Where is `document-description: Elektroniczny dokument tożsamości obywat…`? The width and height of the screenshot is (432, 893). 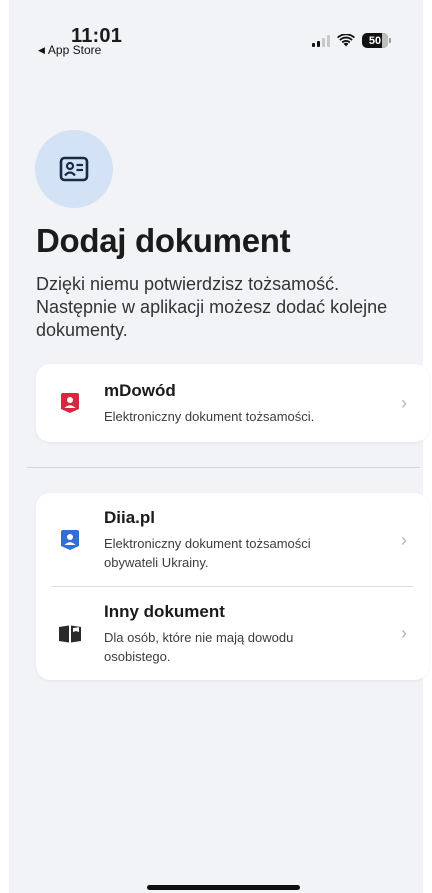
document-description: Elektroniczny dokument tożsamości obywat… is located at coordinates (207, 553).